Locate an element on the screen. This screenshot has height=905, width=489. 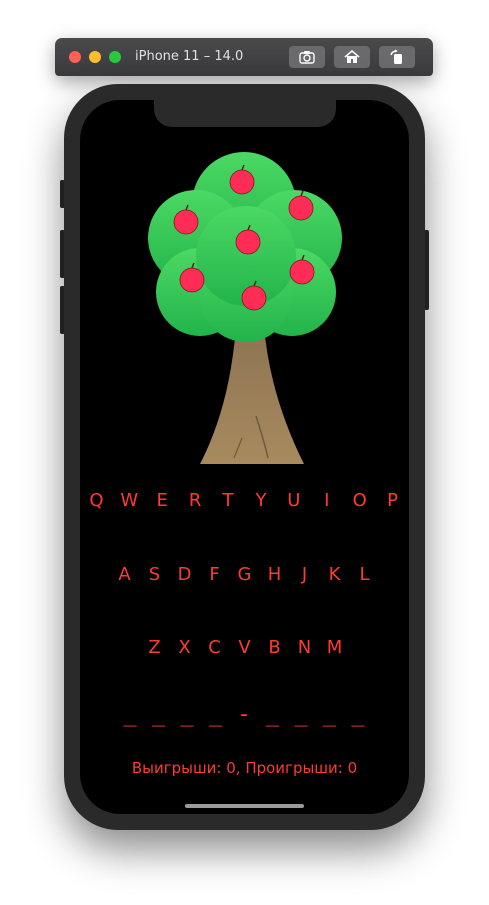
key-v: V is located at coordinates (245, 648).